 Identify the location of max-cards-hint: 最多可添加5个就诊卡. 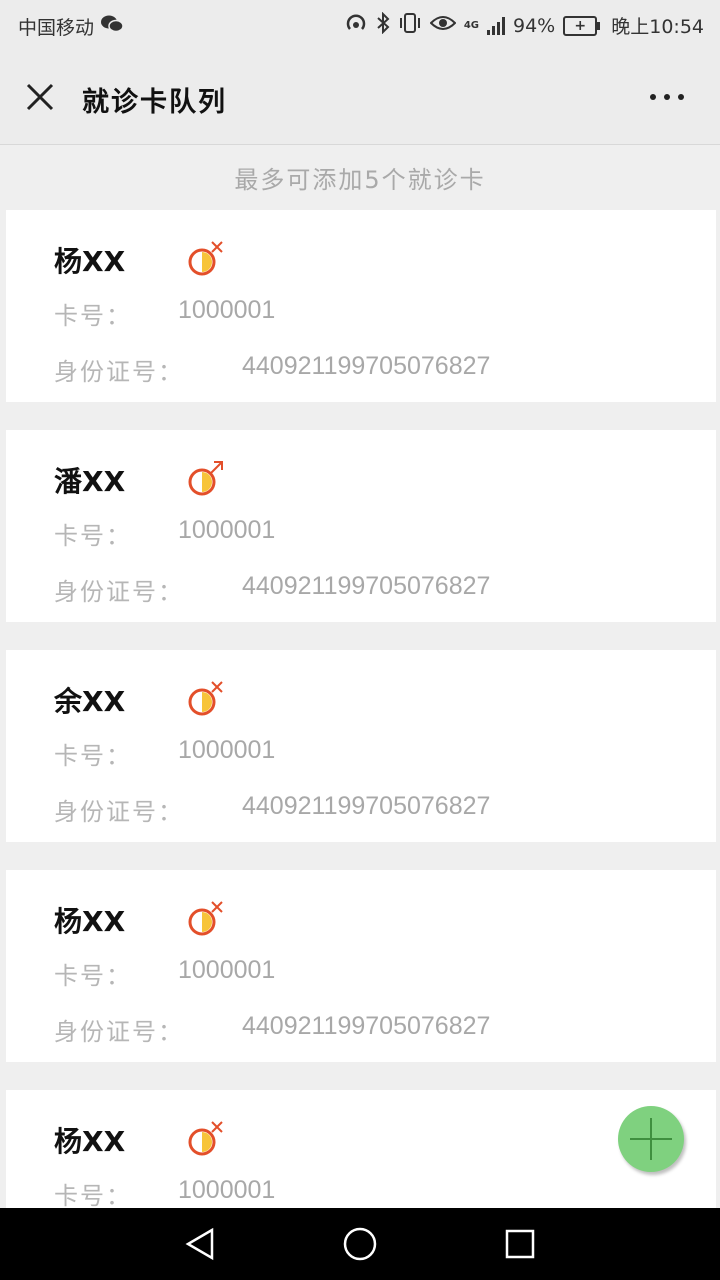
(360, 180).